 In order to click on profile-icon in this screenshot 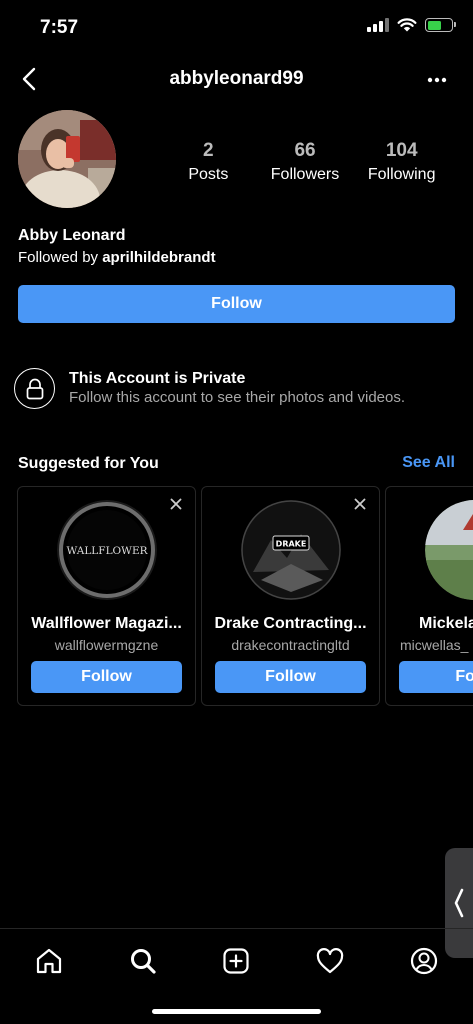, I will do `click(424, 961)`.